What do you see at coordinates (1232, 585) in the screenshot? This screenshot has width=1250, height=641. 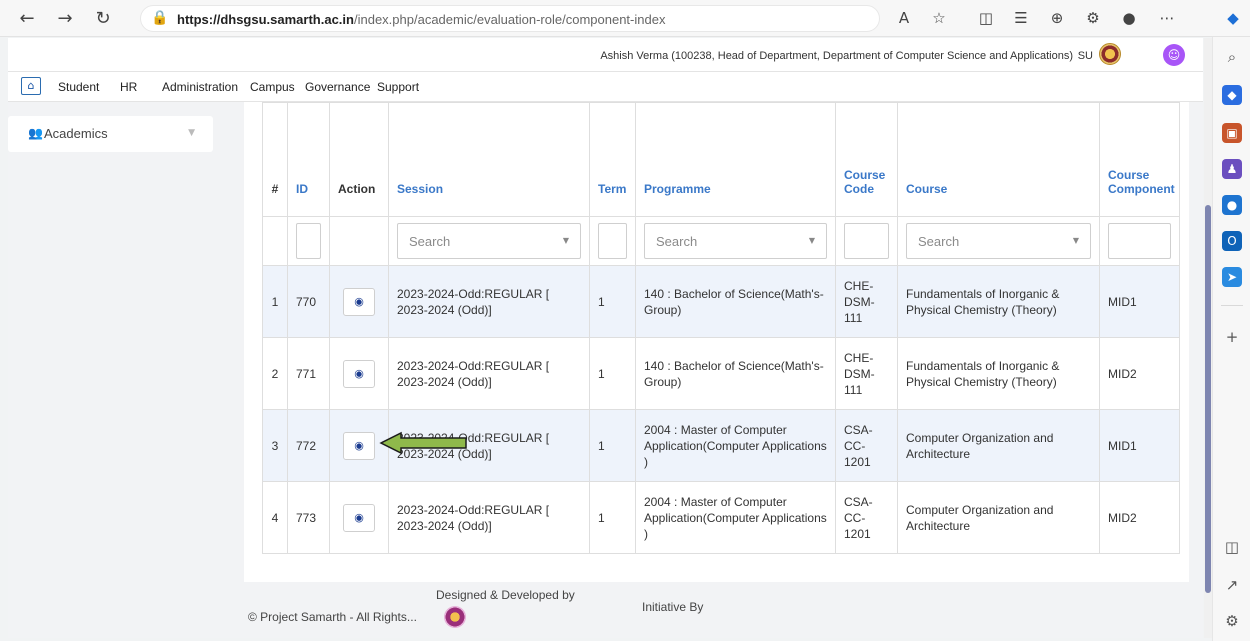 I see `external-link-icon: ↗` at bounding box center [1232, 585].